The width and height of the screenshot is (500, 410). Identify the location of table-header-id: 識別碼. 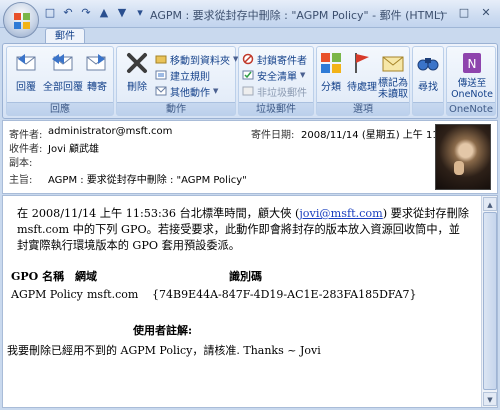
(245, 276).